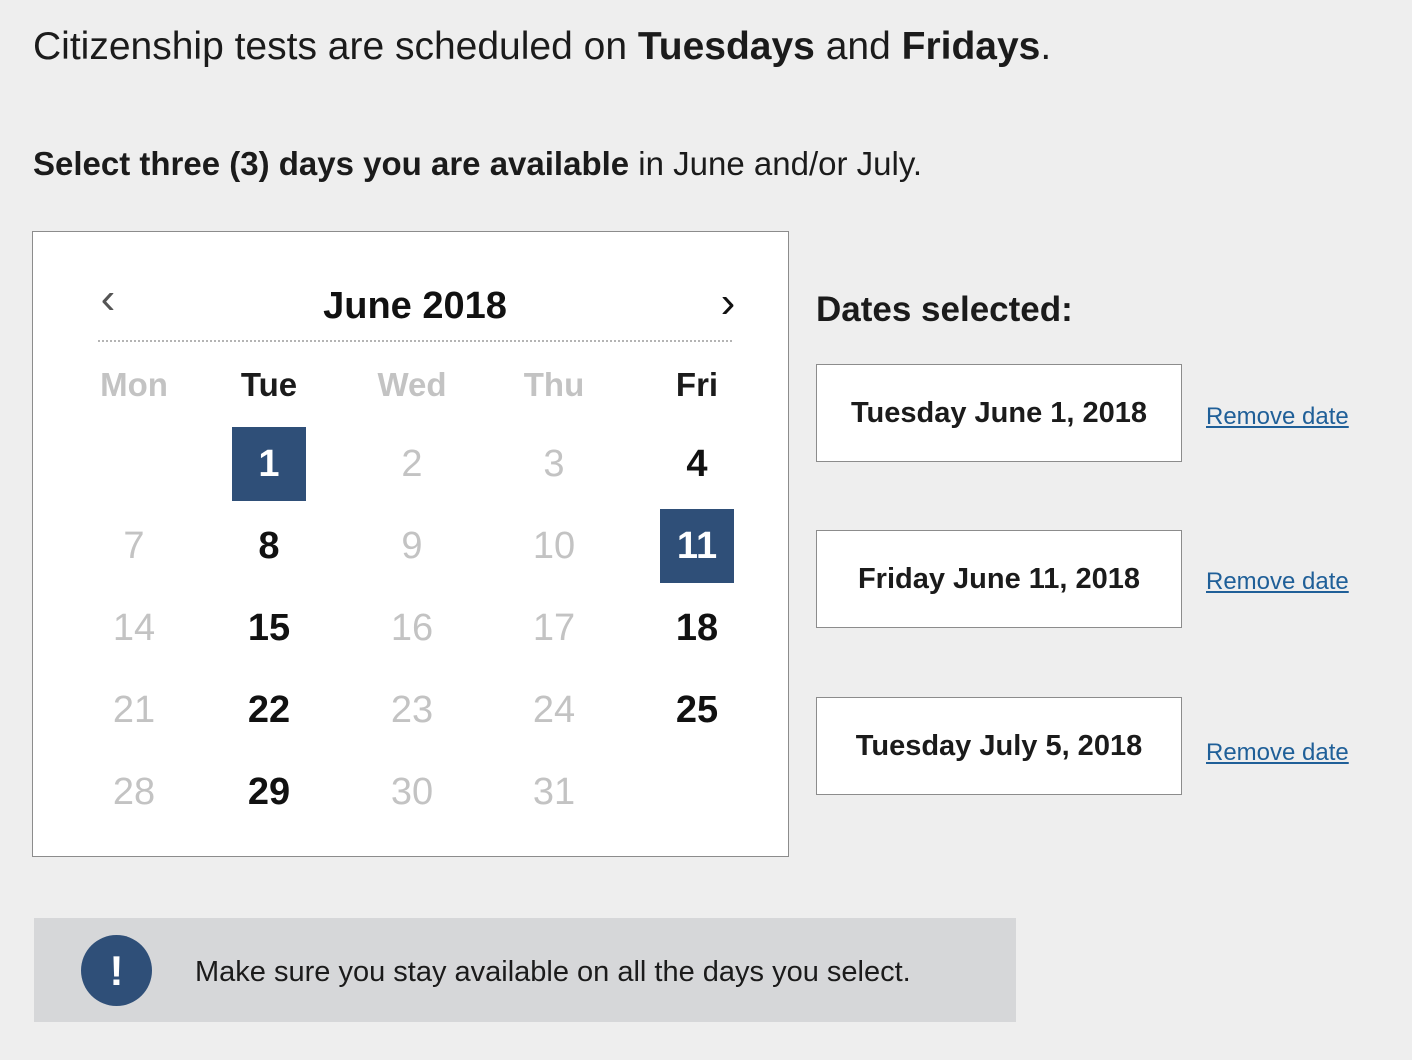  Describe the element at coordinates (134, 546) in the screenshot. I see `calendar-day: 7` at that location.